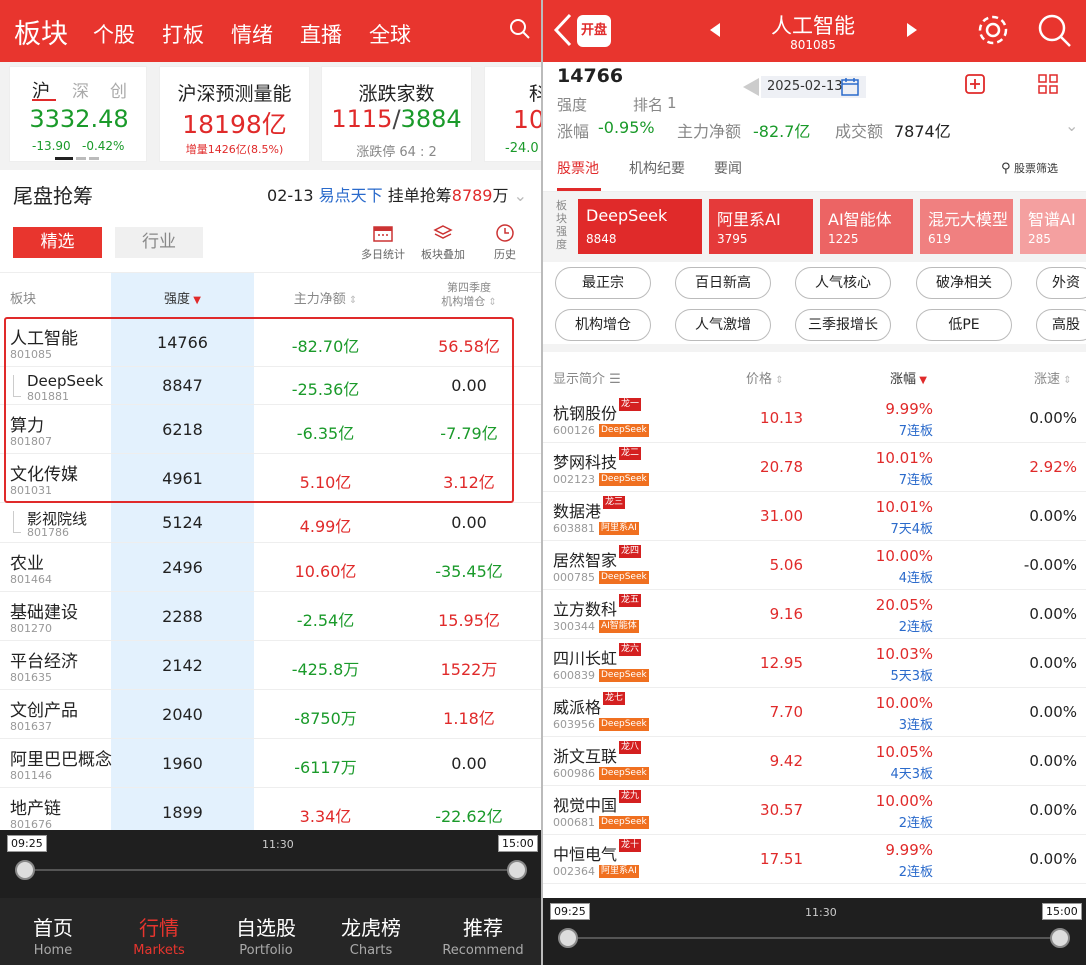  Describe the element at coordinates (390, 34) in the screenshot. I see `tab-global: 全球` at that location.